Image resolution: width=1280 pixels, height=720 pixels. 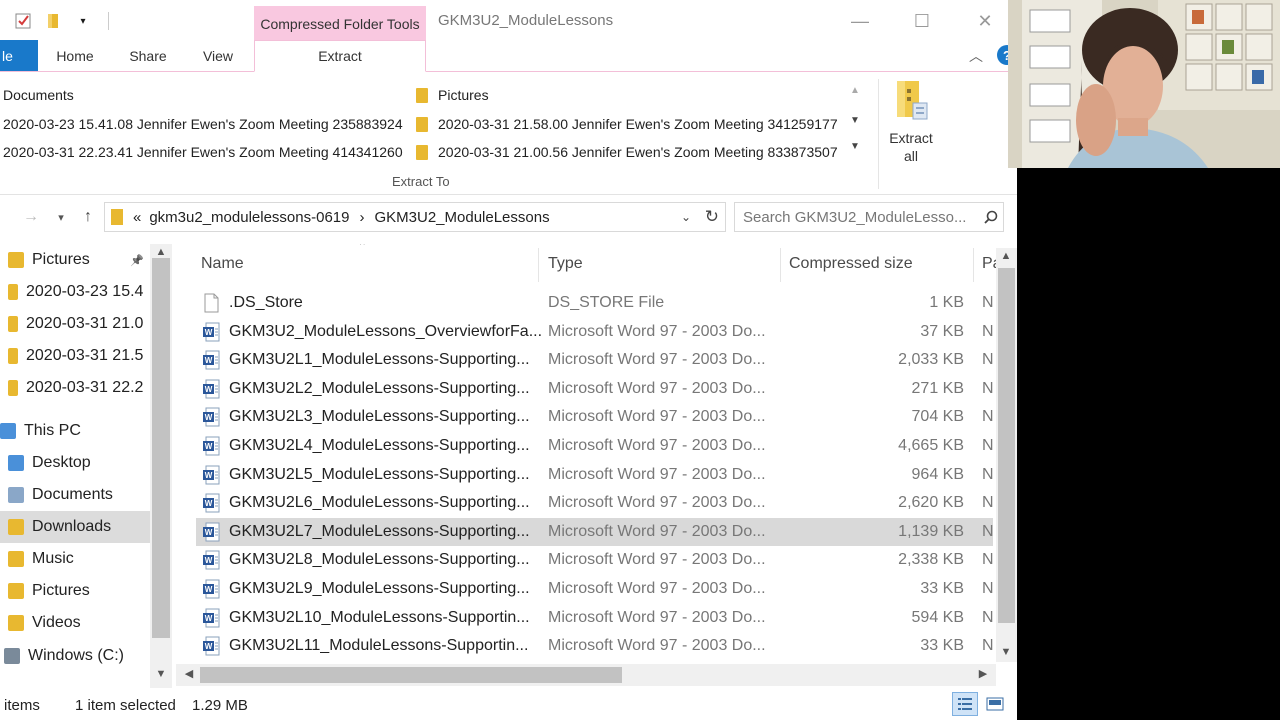 What do you see at coordinates (855, 146) in the screenshot?
I see `gallery-expand-icon: ▼` at bounding box center [855, 146].